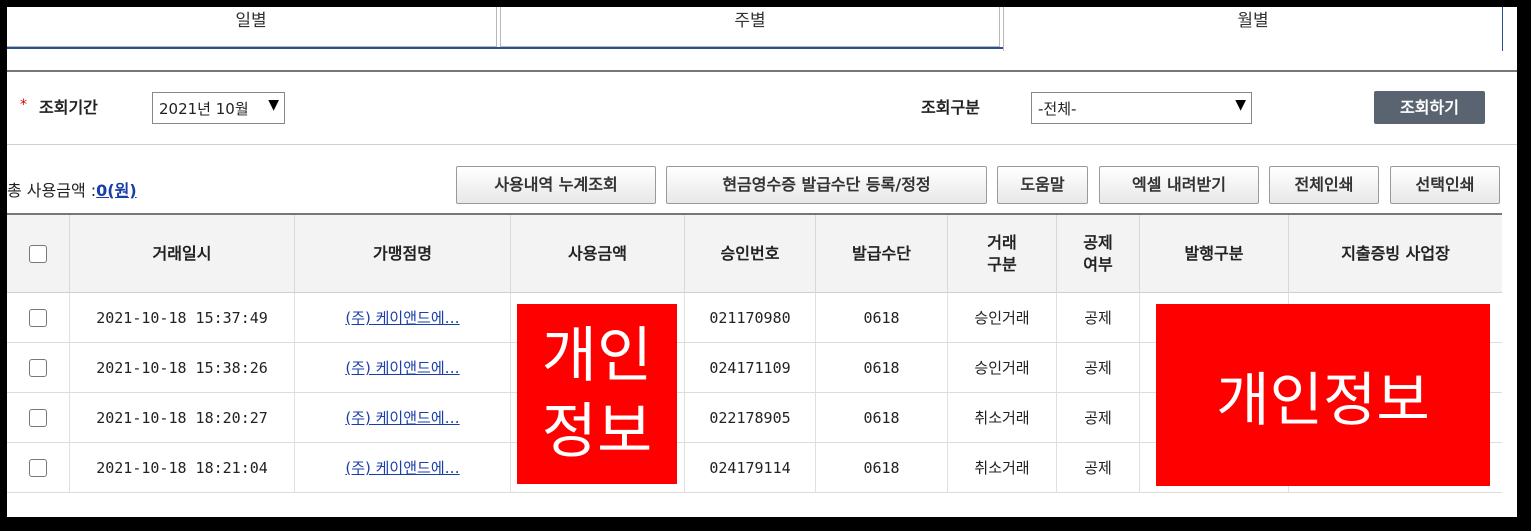 This screenshot has height=531, width=1531. Describe the element at coordinates (749, 417) in the screenshot. I see `cell-approval: 022178905` at that location.